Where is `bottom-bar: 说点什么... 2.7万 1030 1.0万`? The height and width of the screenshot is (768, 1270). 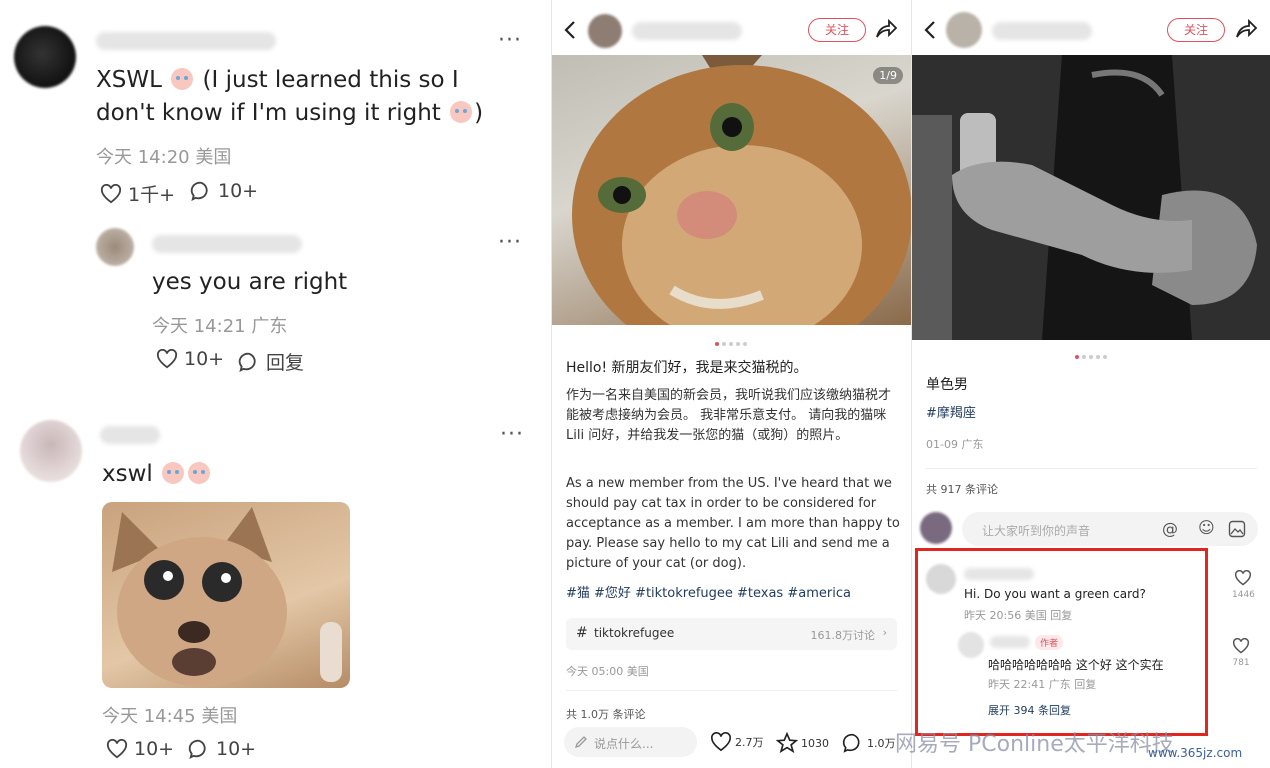 bottom-bar: 说点什么... 2.7万 1030 1.0万 is located at coordinates (731, 745).